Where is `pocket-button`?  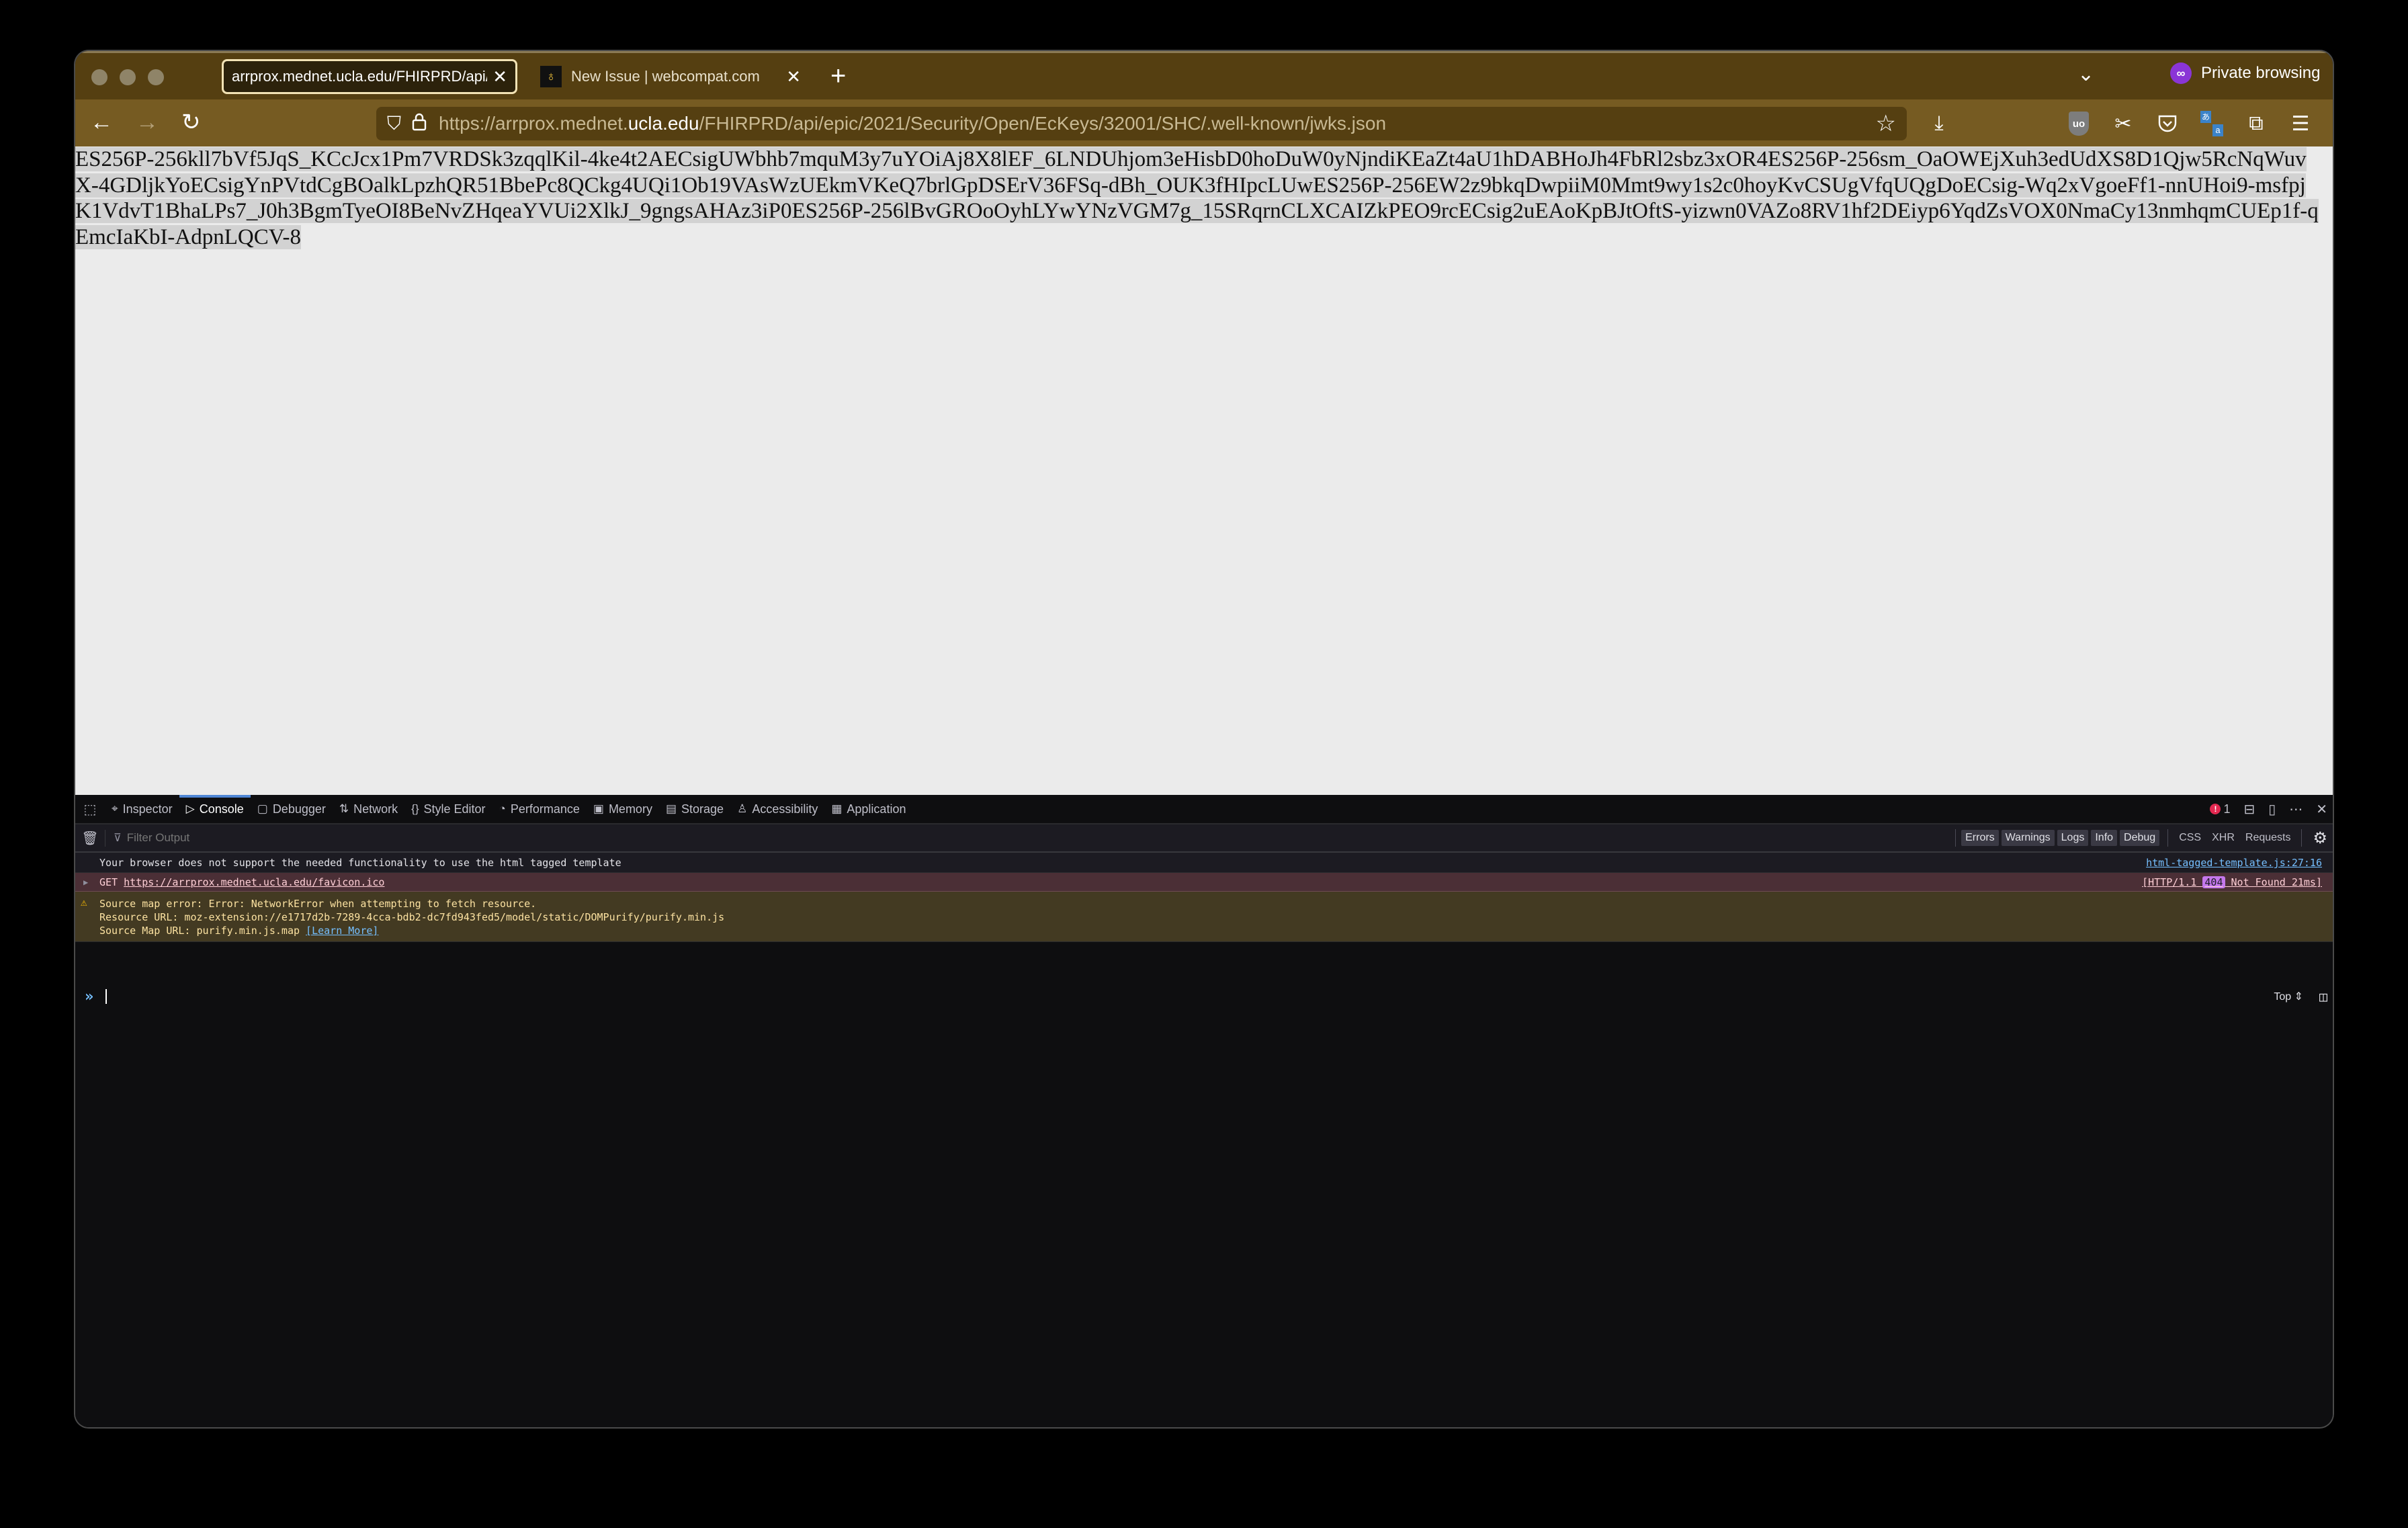
pocket-button is located at coordinates (2167, 123).